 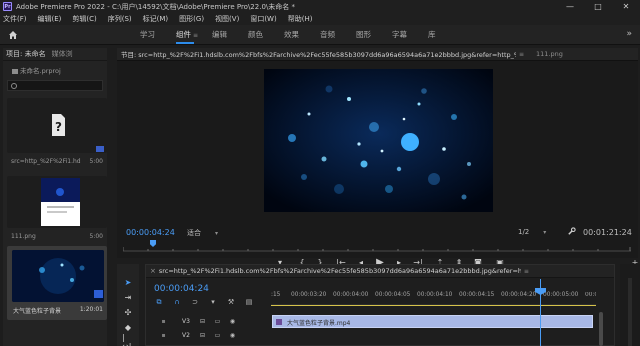 What do you see at coordinates (191, 19) in the screenshot?
I see `menu-graphics: 图形(G)` at bounding box center [191, 19].